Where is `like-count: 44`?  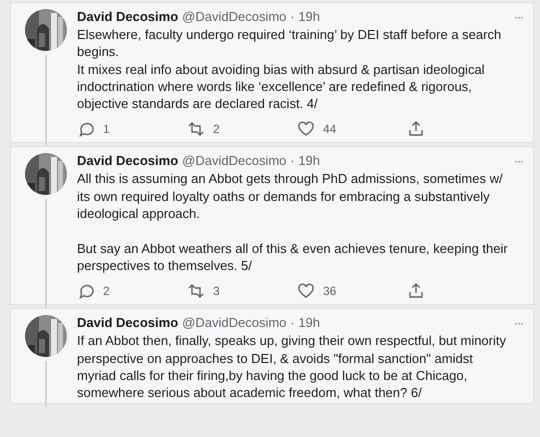 like-count: 44 is located at coordinates (329, 129).